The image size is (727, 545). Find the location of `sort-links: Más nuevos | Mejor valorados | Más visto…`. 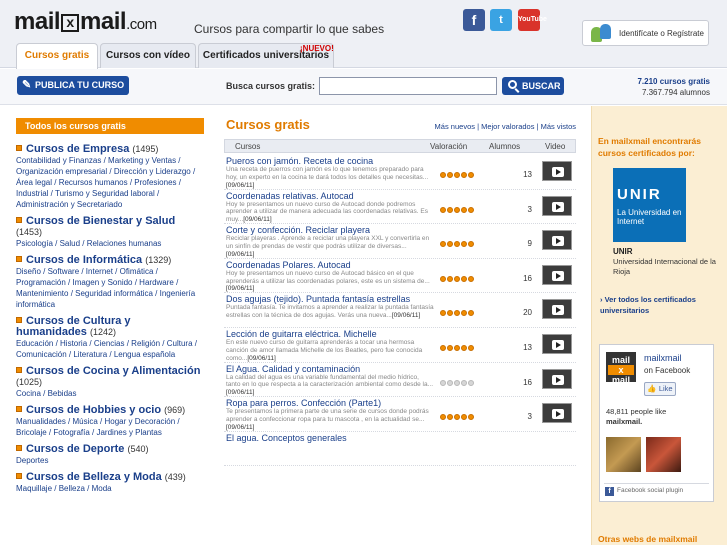

sort-links: Más nuevos | Mejor valorados | Más visto… is located at coordinates (505, 126).